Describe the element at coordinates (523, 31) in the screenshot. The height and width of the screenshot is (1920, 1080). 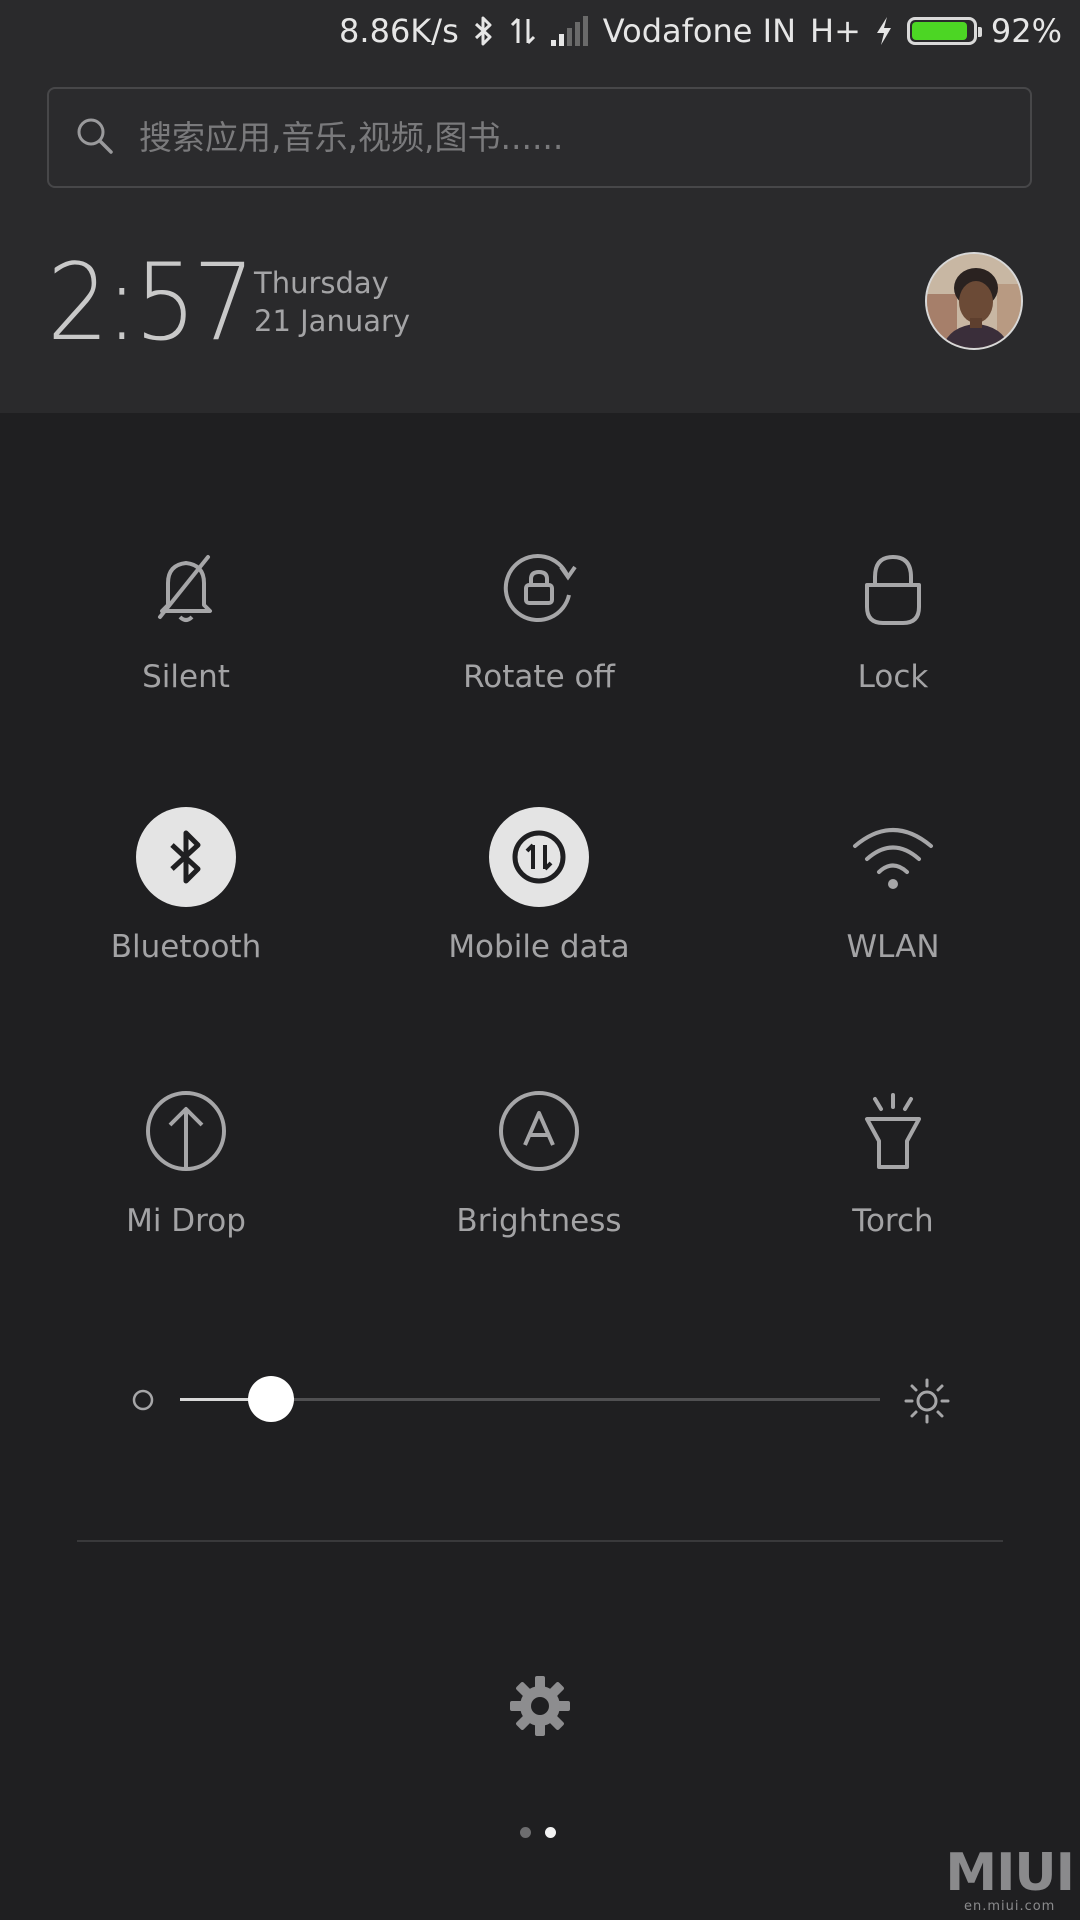
I see `data-transfer-icon` at that location.